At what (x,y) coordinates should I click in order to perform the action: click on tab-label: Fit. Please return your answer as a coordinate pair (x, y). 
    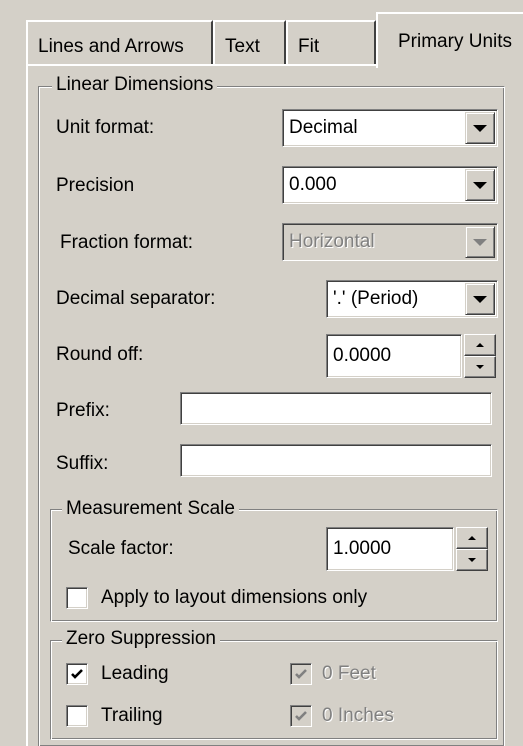
    Looking at the image, I should click on (309, 46).